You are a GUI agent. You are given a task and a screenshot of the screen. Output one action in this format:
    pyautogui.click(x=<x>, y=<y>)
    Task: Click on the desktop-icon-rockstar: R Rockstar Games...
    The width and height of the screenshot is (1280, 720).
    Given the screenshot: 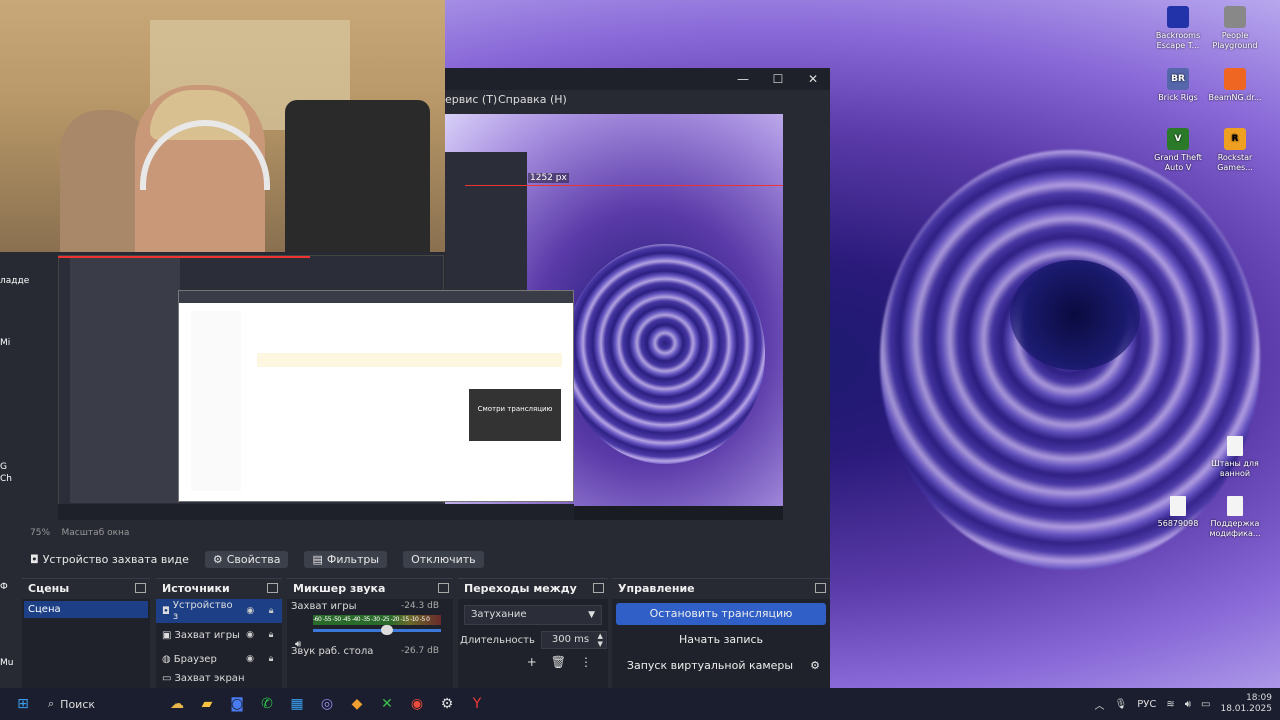 What is the action you would take?
    pyautogui.click(x=1235, y=150)
    